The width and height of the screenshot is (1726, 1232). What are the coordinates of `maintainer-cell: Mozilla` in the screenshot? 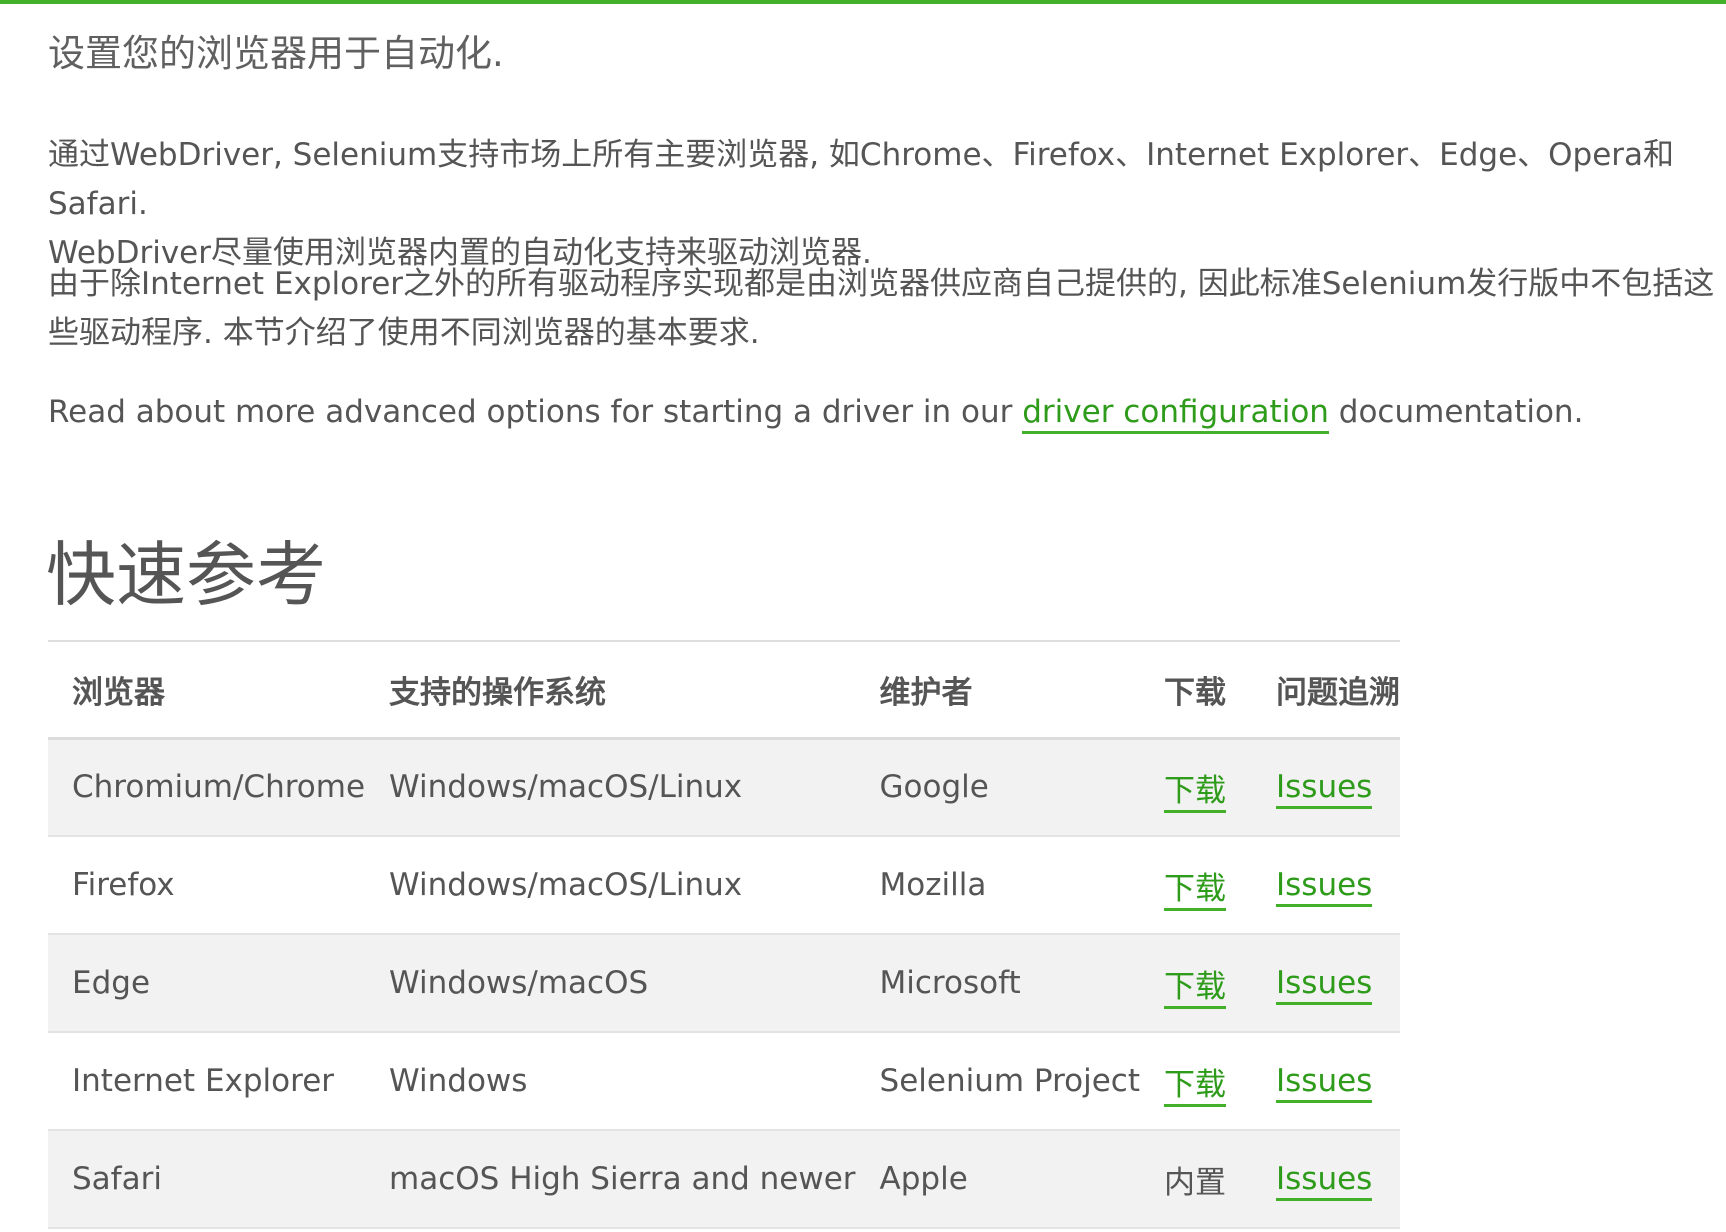 It's located at (933, 885).